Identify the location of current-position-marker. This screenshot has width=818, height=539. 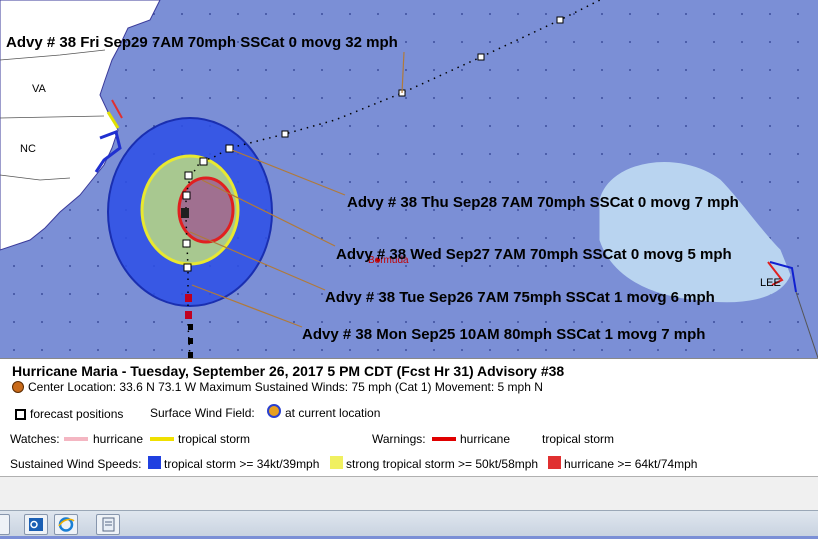
(185, 213).